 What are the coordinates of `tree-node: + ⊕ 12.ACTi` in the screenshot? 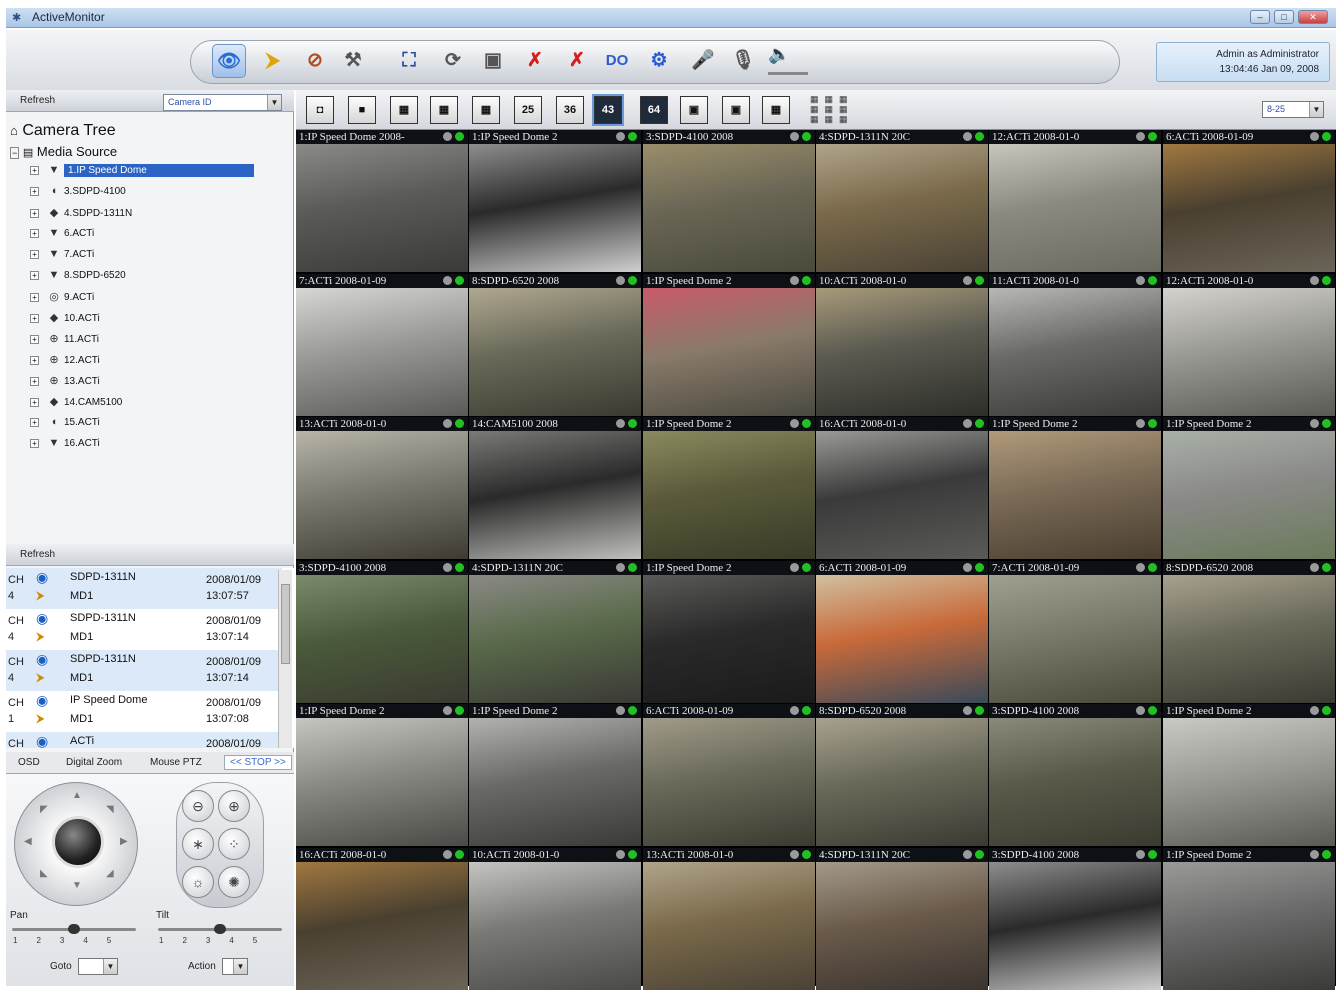 It's located at (65, 362).